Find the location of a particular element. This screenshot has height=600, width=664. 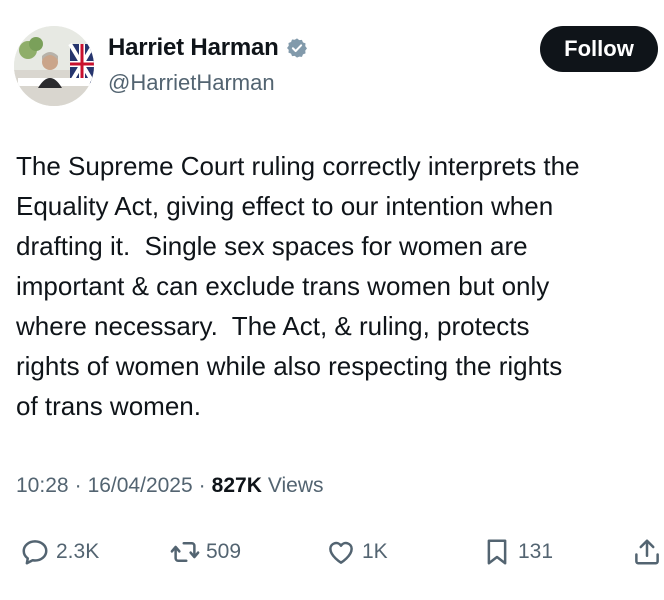

name-row: Harriet Harman is located at coordinates (208, 48).